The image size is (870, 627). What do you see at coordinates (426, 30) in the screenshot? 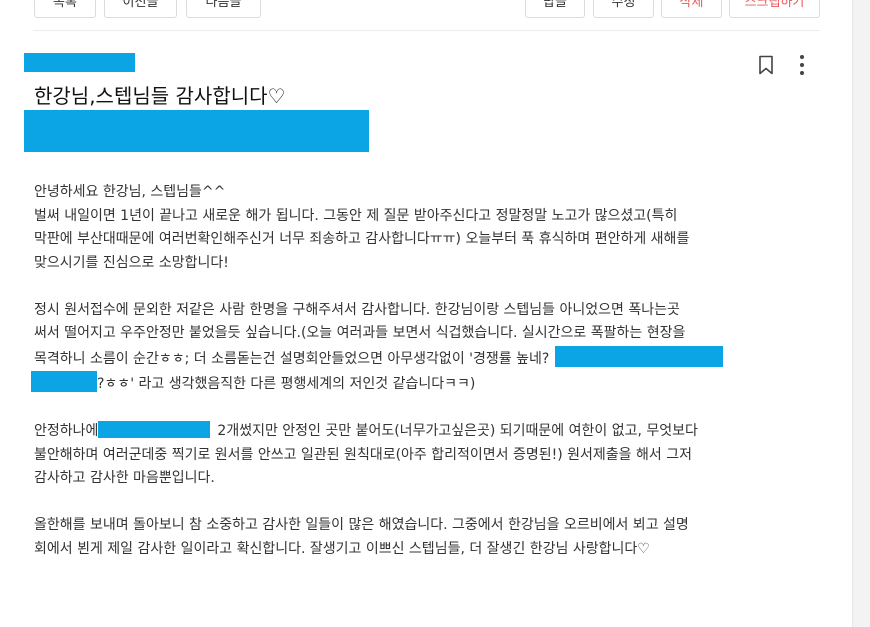
I see `toolbar-divider` at bounding box center [426, 30].